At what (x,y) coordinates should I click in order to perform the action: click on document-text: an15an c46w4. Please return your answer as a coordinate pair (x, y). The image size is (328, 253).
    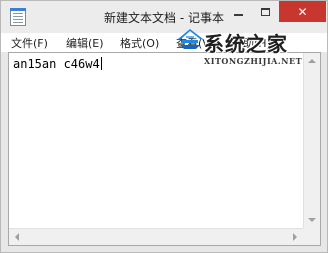
    Looking at the image, I should click on (57, 64).